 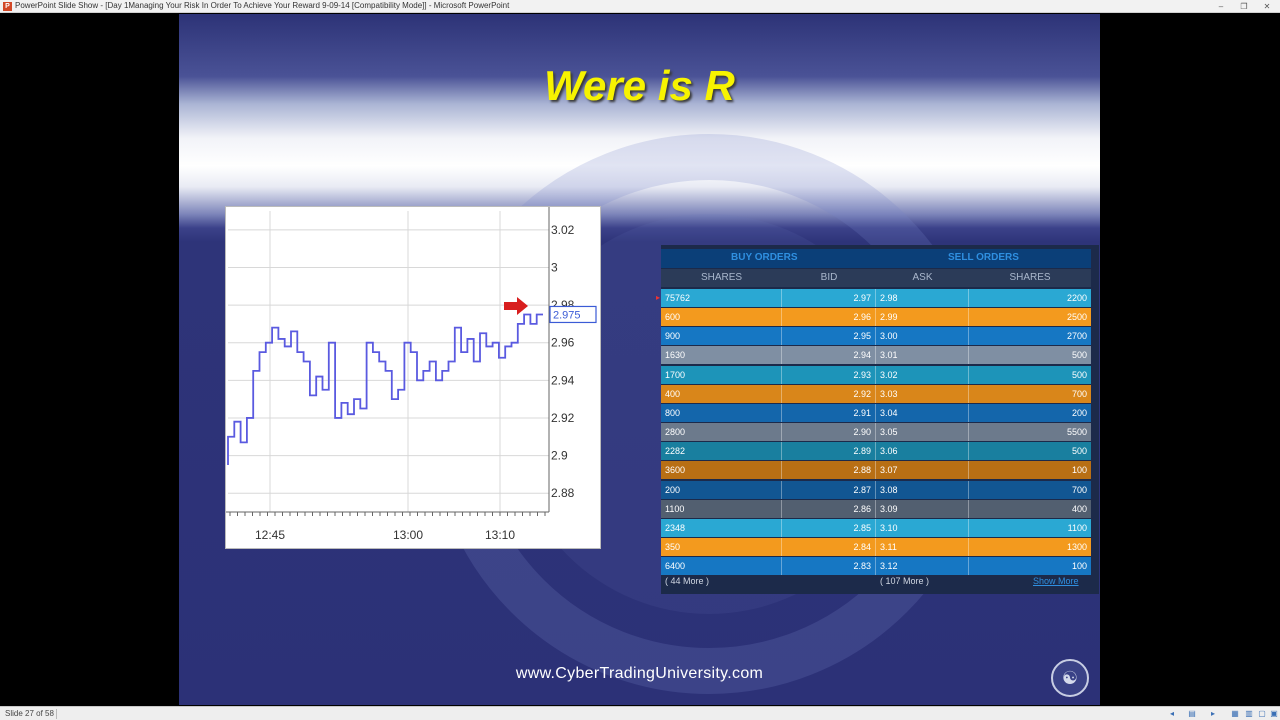 I want to click on y-tick-label: 2.94, so click(x=563, y=380).